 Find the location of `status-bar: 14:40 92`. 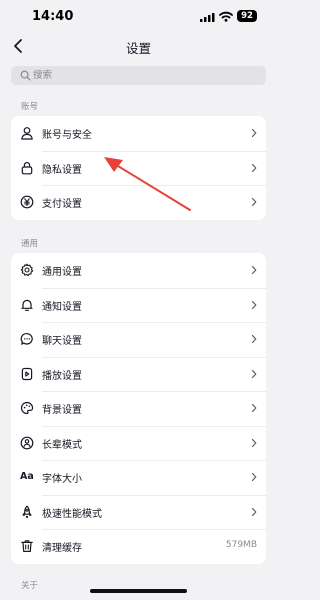

status-bar: 14:40 92 is located at coordinates (138, 17).